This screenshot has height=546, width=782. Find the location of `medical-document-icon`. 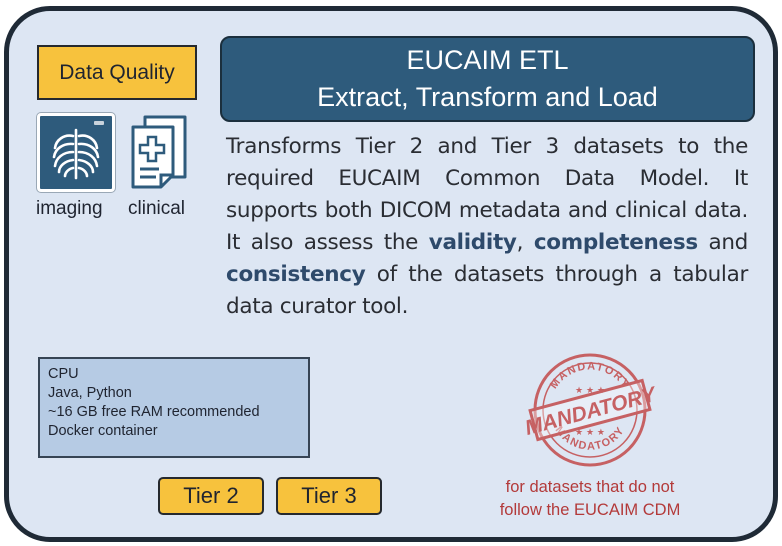

medical-document-icon is located at coordinates (159, 153).